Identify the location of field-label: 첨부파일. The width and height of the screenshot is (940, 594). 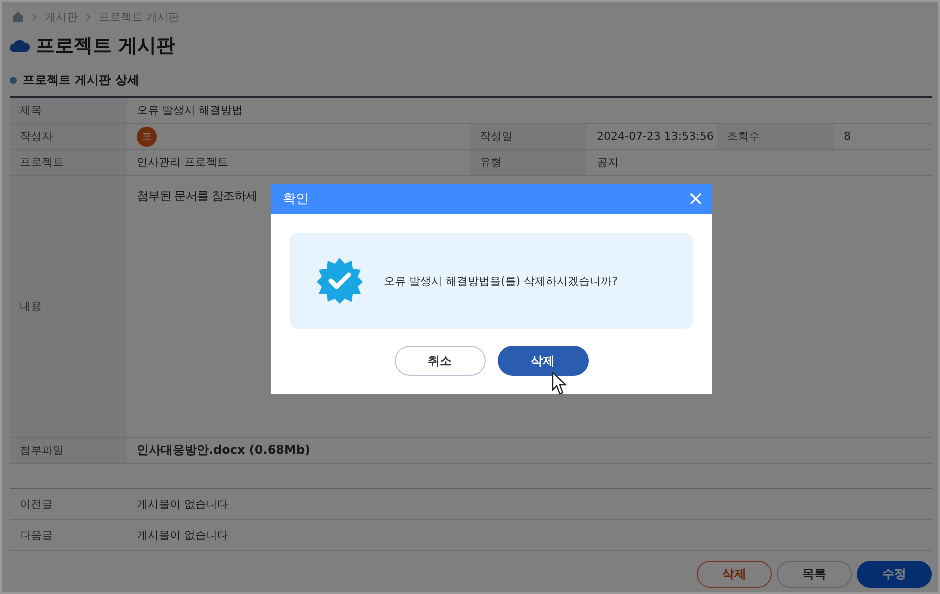
(68, 450).